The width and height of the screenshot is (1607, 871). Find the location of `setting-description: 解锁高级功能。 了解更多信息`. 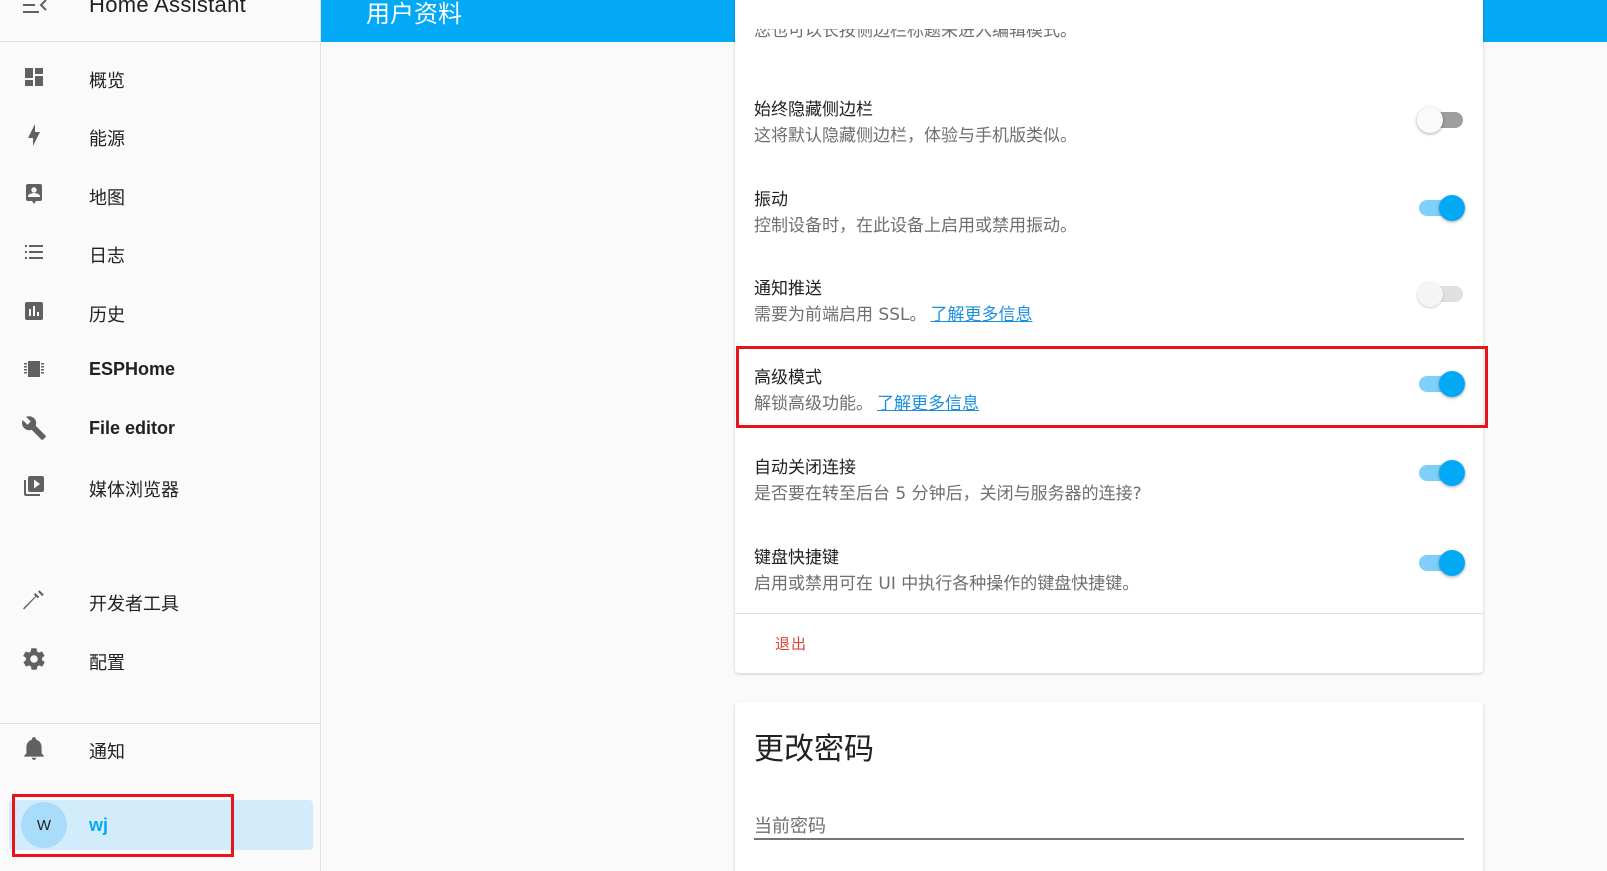

setting-description: 解锁高级功能。 了解更多信息 is located at coordinates (866, 401).